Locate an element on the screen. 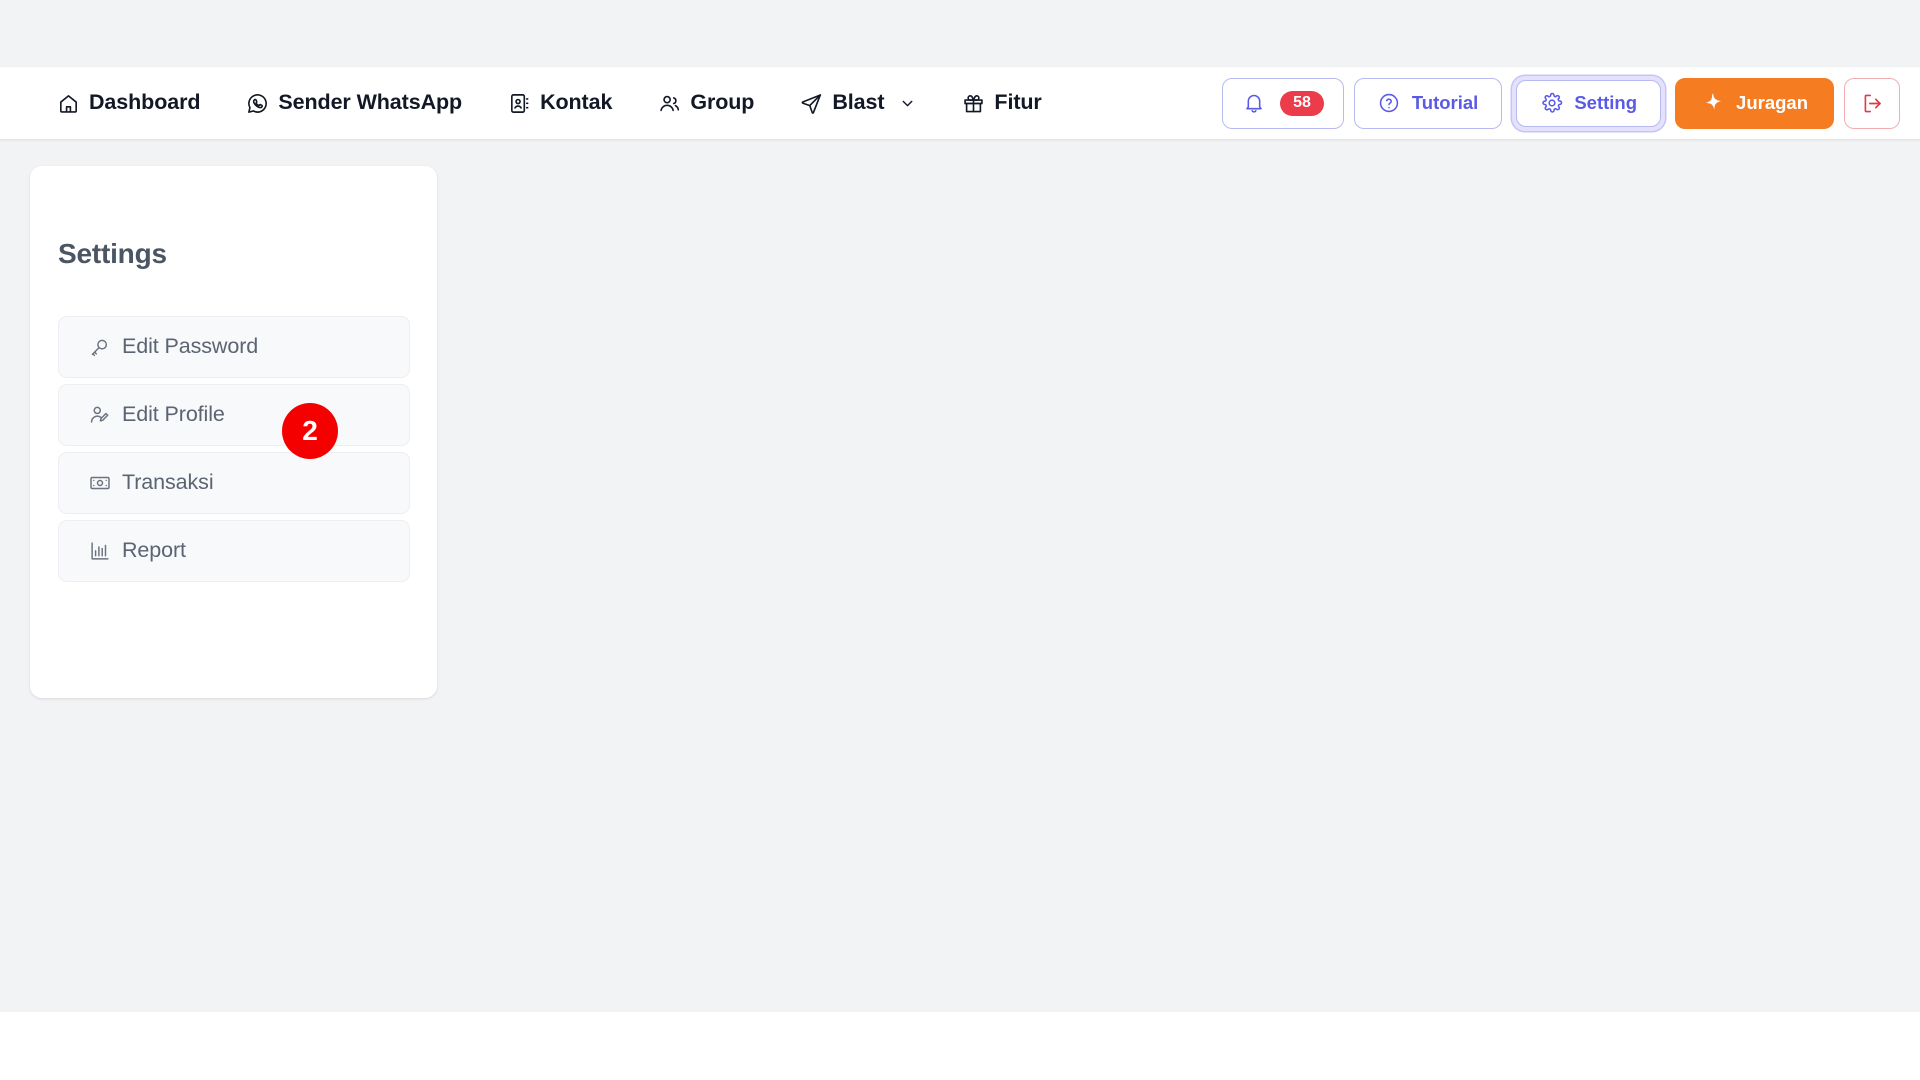 Image resolution: width=1920 pixels, height=1080 pixels. chevron-down-icon is located at coordinates (907, 103).